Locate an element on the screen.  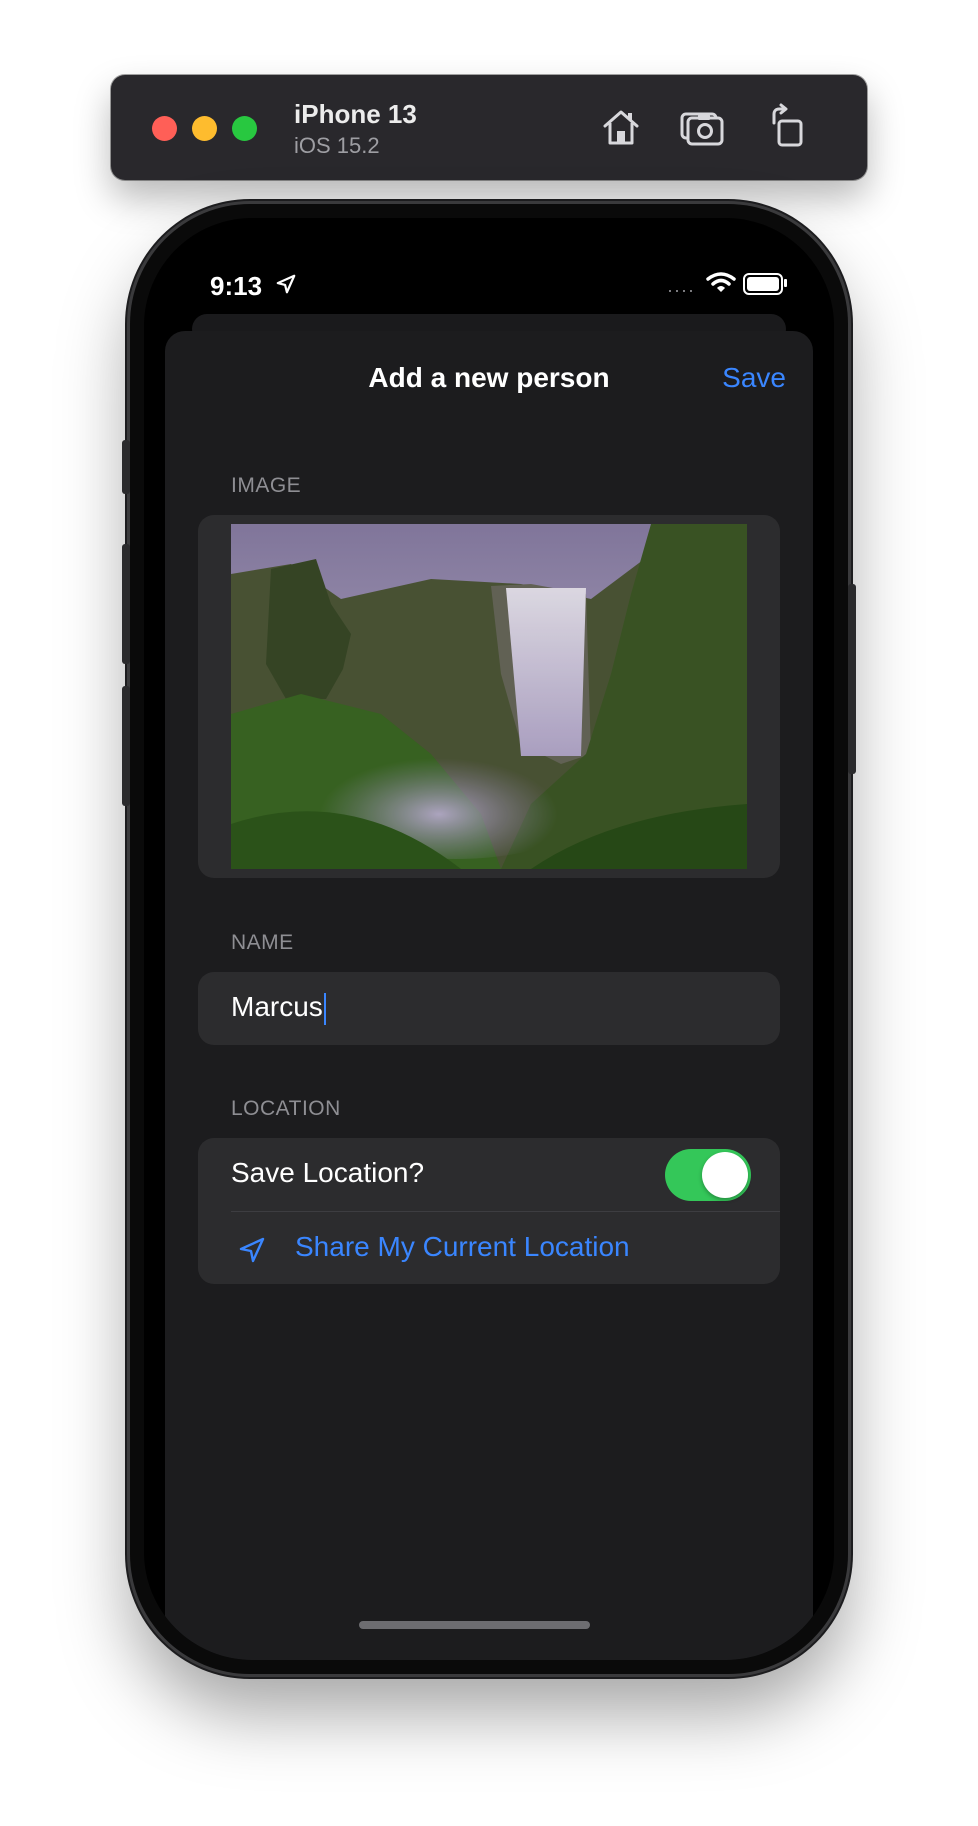
volume-down-button is located at coordinates (126, 746).